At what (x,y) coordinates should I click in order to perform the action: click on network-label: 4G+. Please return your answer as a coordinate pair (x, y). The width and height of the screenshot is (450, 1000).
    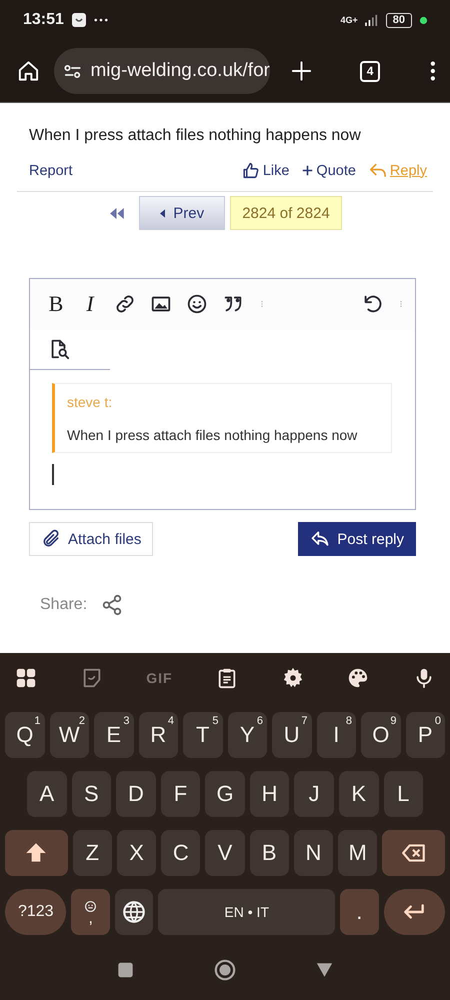
    Looking at the image, I should click on (349, 20).